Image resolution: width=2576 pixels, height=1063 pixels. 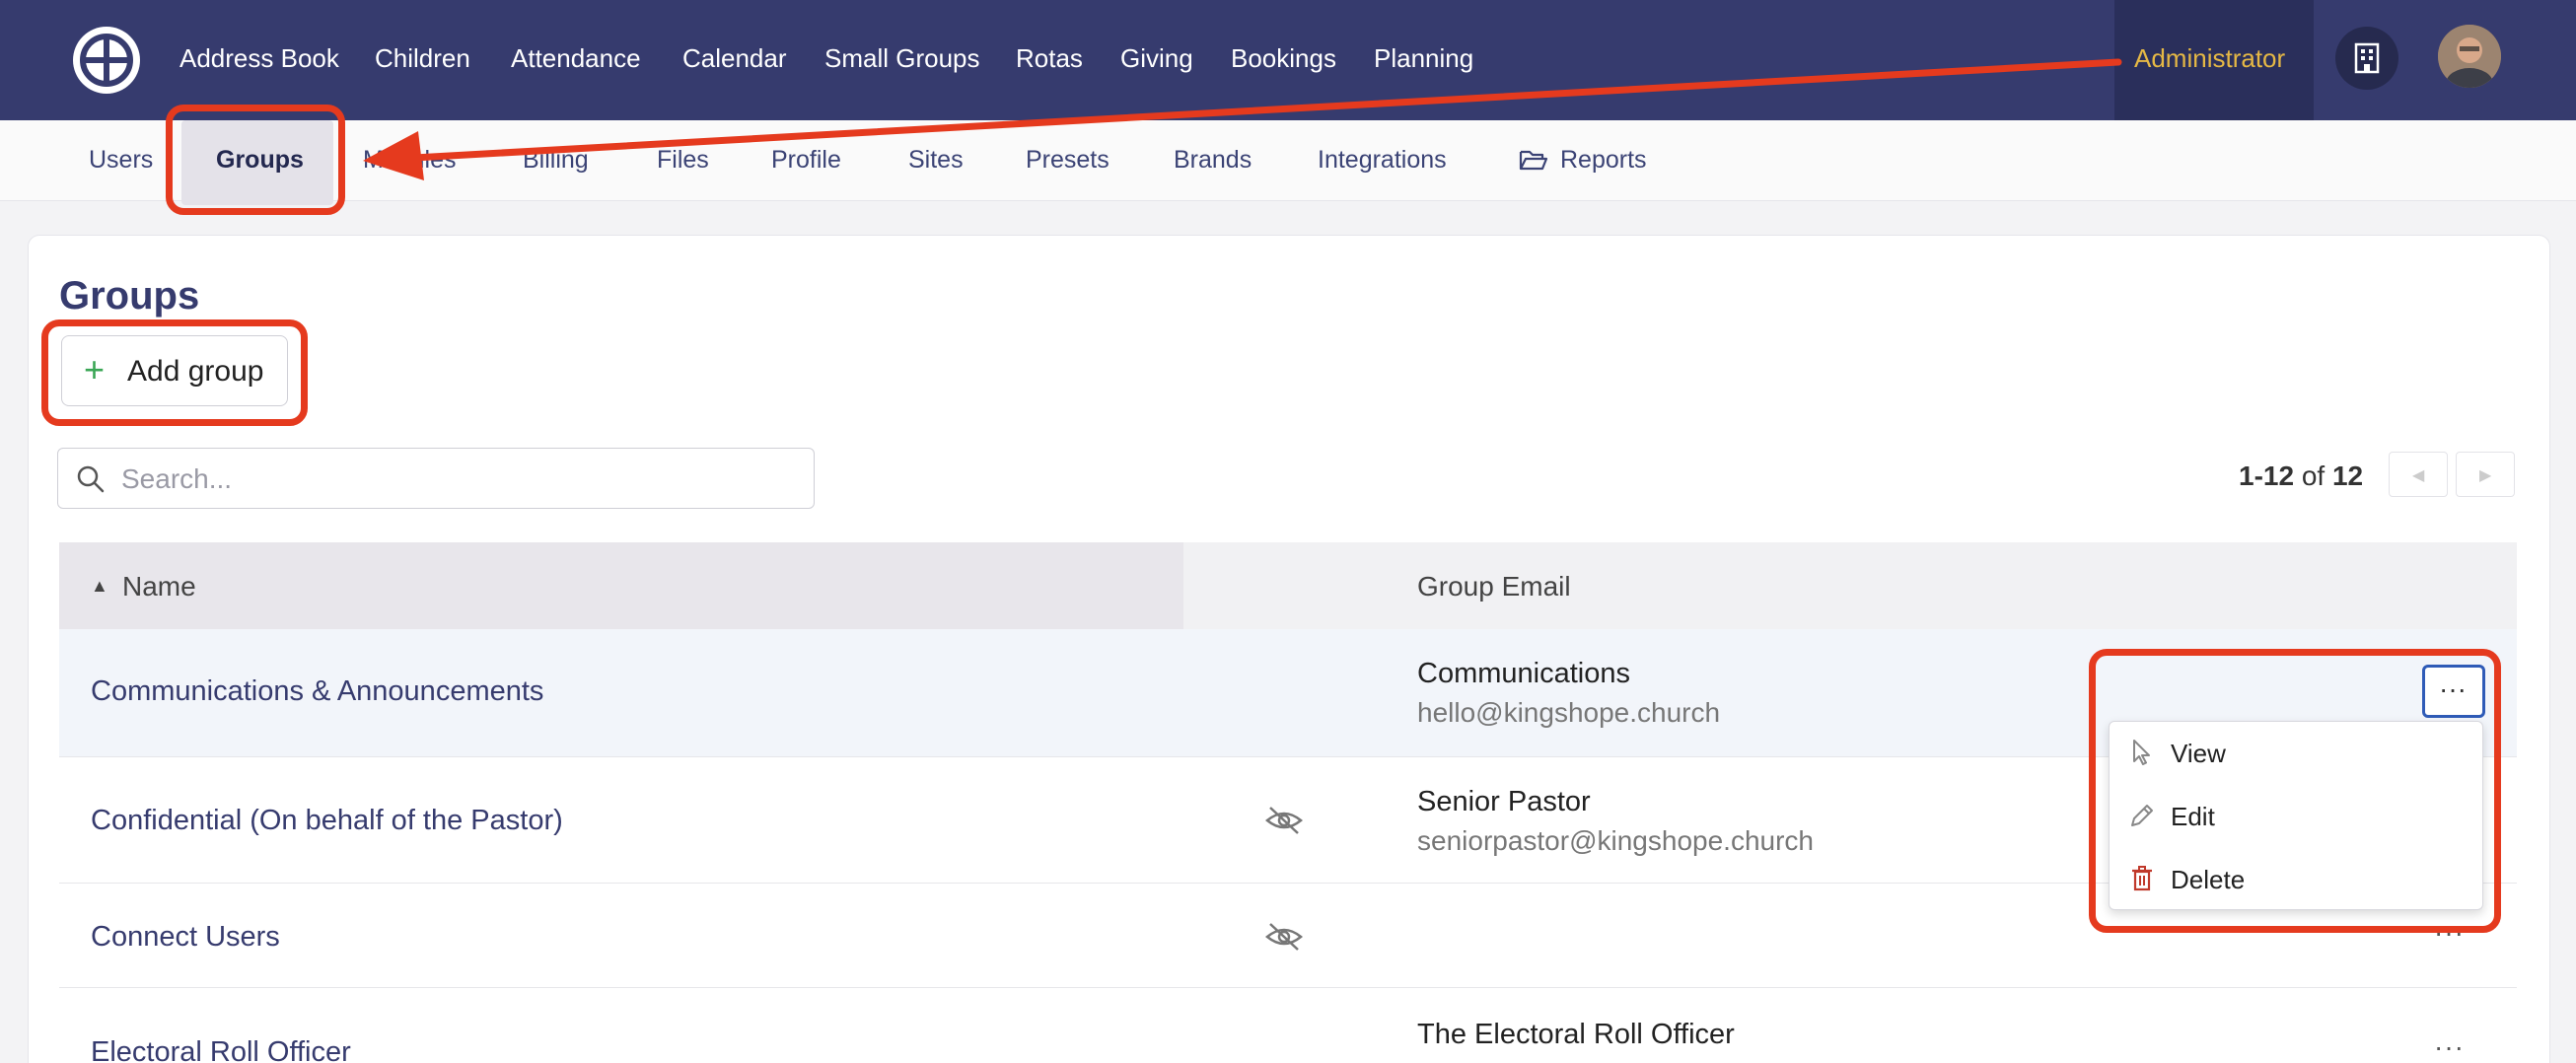 I want to click on group-name-link: Connect Users, so click(x=185, y=937).